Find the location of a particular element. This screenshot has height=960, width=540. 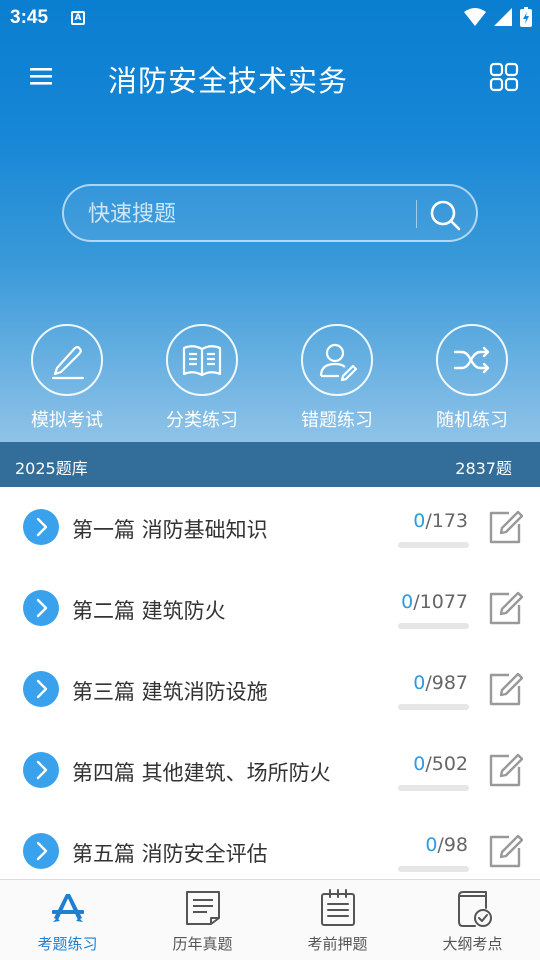

pen-icon is located at coordinates (68, 363).